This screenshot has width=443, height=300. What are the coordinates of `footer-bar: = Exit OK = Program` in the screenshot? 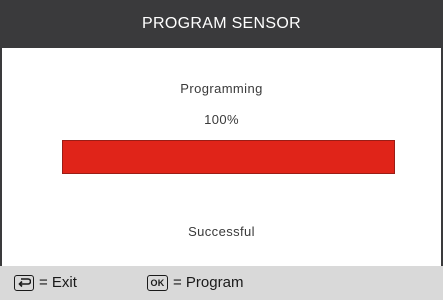 It's located at (221, 283).